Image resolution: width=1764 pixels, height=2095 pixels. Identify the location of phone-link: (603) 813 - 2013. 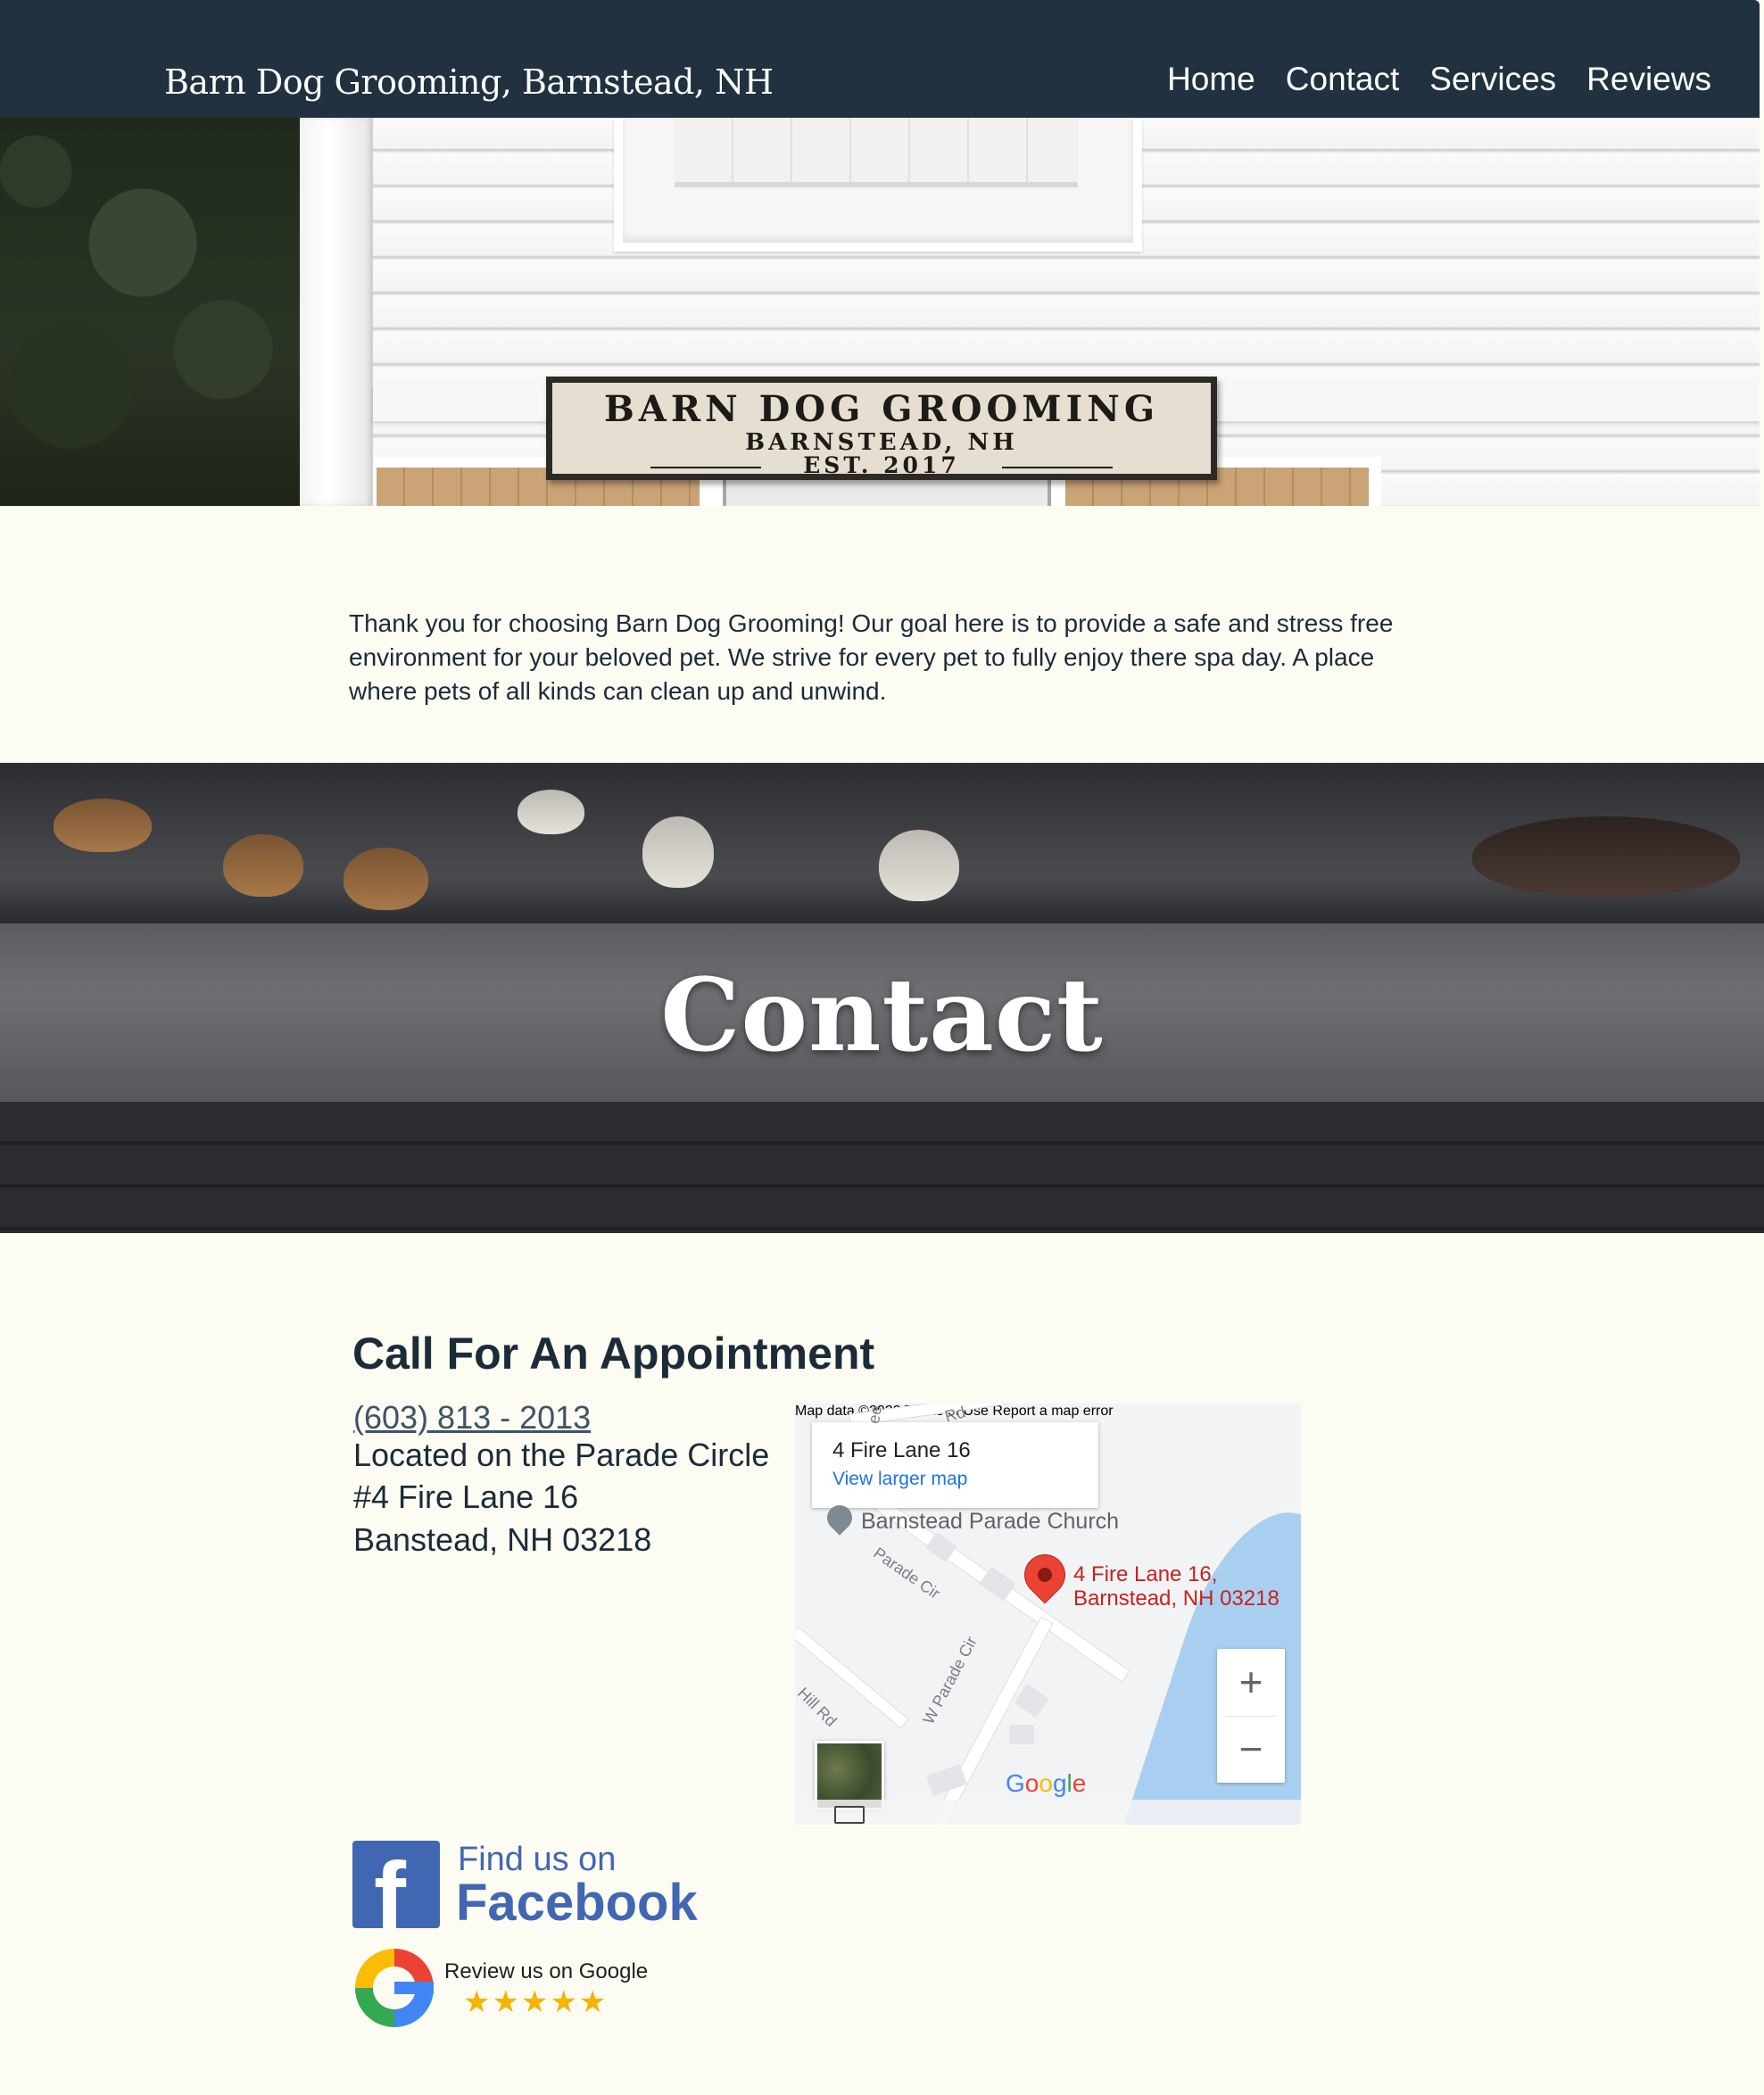
(472, 1418).